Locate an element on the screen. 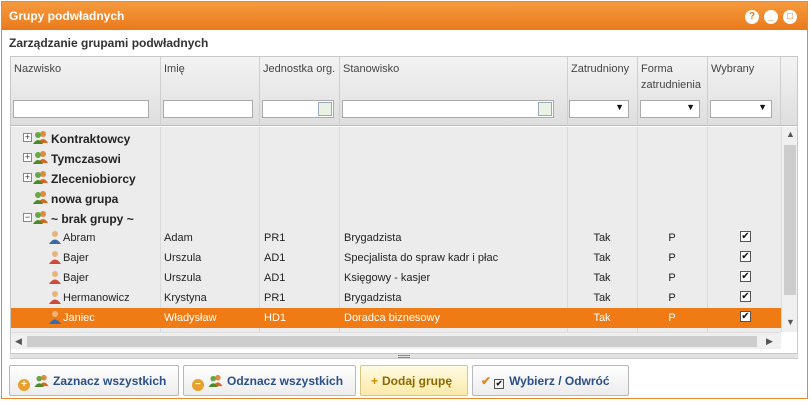  horizontal-scrollbar: ◀ ▶ is located at coordinates (396, 340).